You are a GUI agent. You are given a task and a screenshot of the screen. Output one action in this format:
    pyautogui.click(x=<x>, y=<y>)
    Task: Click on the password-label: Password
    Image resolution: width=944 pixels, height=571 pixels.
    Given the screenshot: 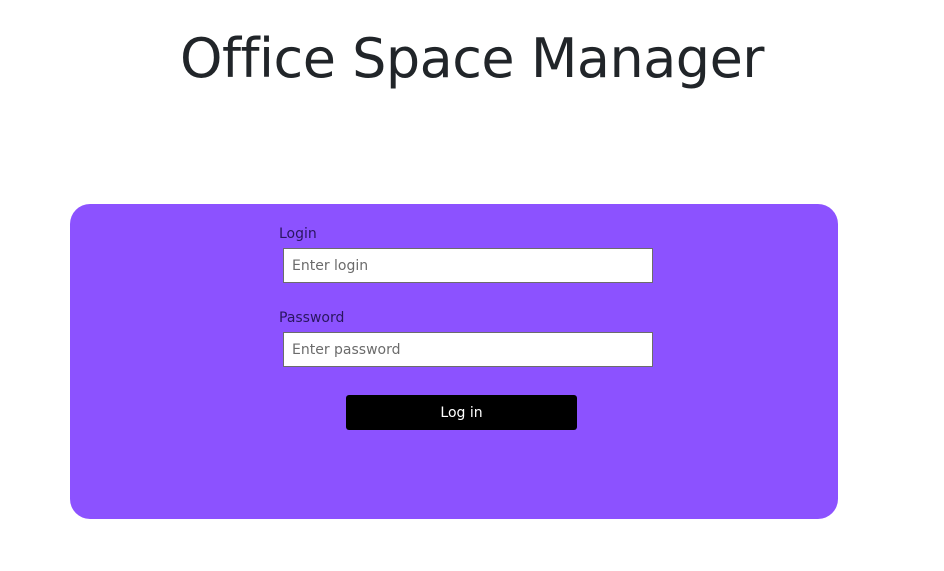 What is the action you would take?
    pyautogui.click(x=312, y=318)
    